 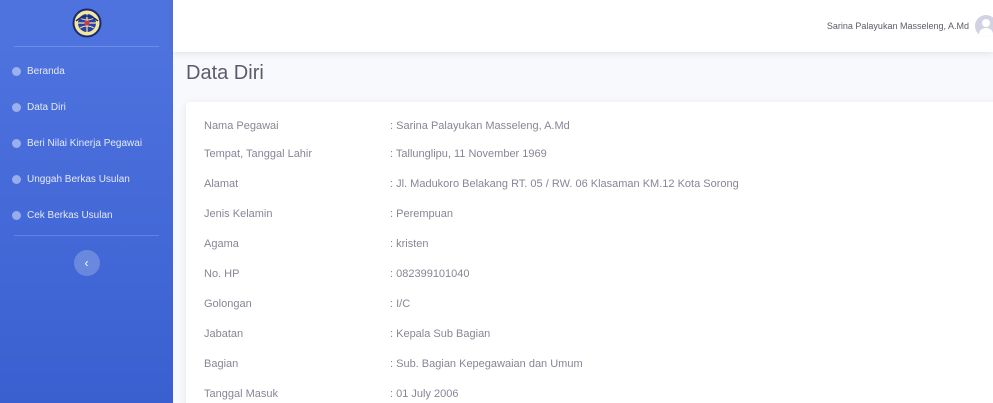 What do you see at coordinates (228, 304) in the screenshot?
I see `field-label: Golongan` at bounding box center [228, 304].